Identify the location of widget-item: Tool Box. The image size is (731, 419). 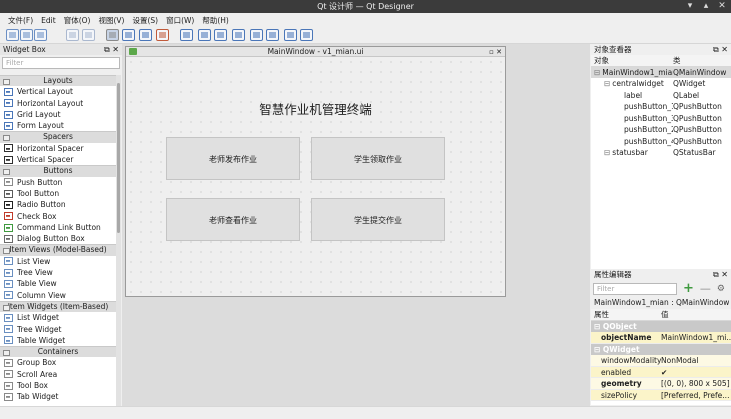
(58, 385).